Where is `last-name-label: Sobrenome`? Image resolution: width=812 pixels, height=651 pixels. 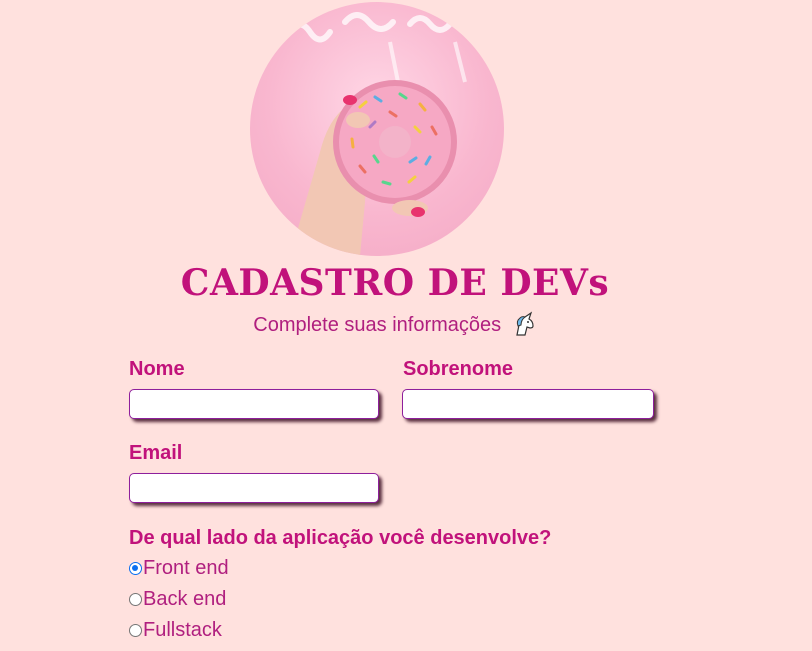
last-name-label: Sobrenome is located at coordinates (458, 369).